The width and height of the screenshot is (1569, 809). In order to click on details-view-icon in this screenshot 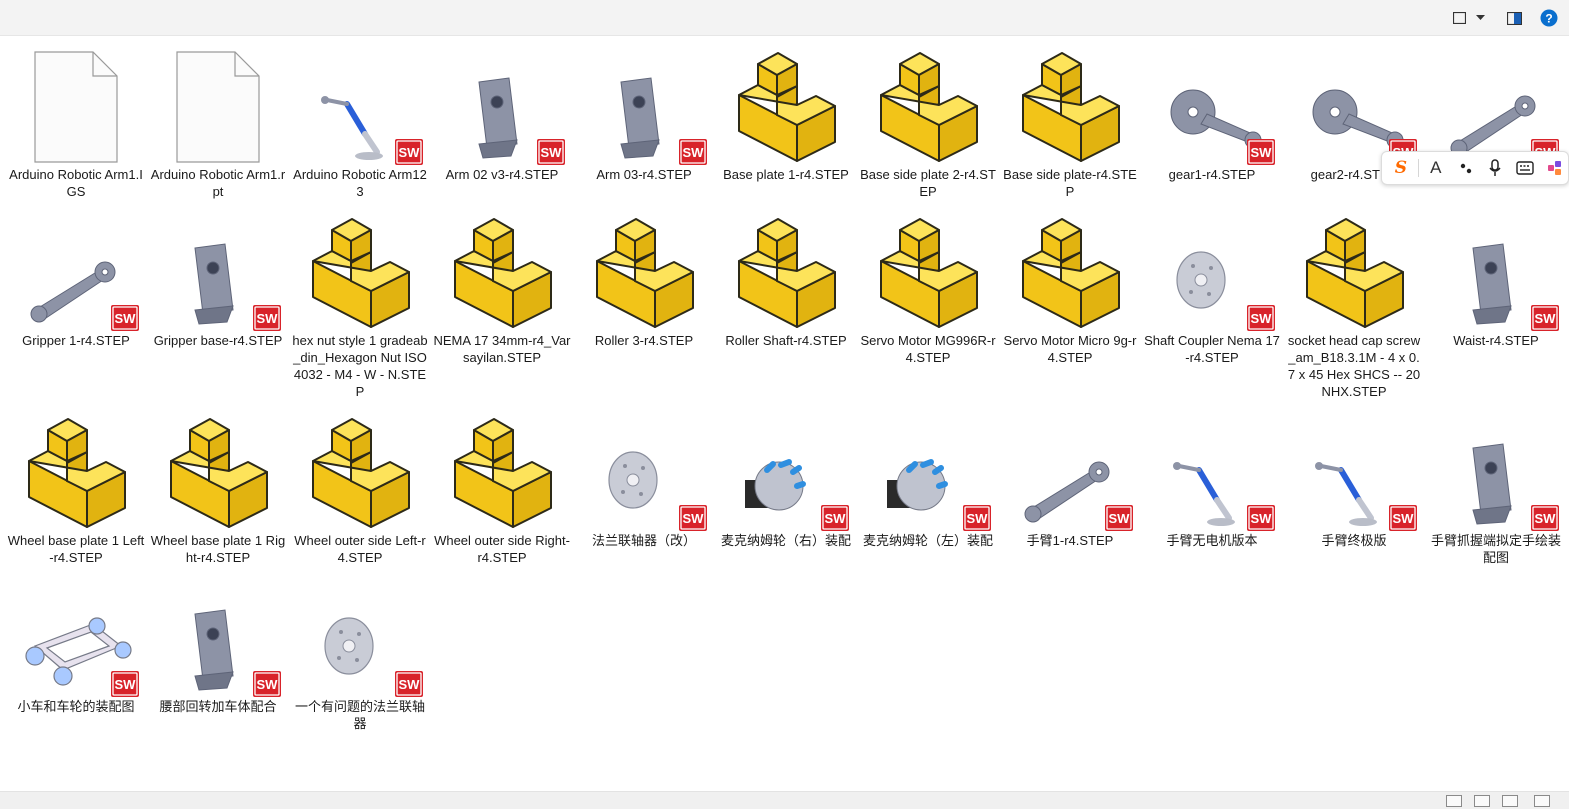, I will do `click(1454, 801)`.